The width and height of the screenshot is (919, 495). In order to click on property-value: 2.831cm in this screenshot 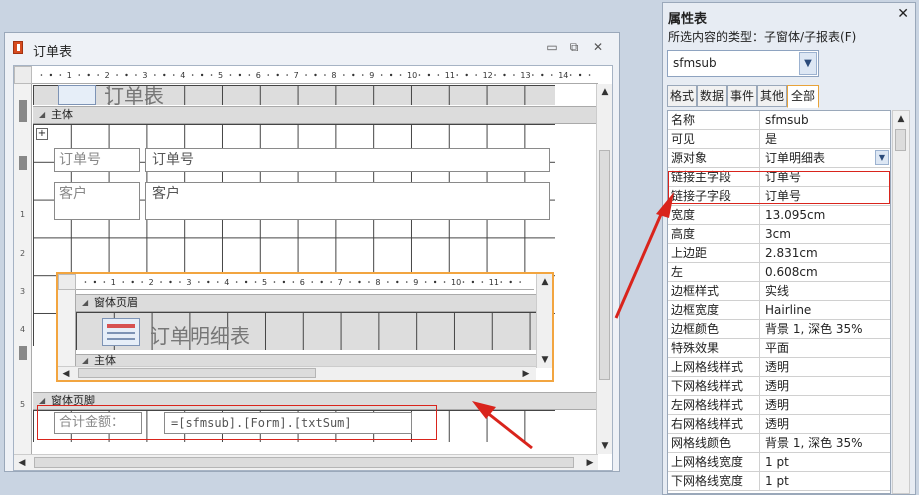, I will do `click(825, 253)`.